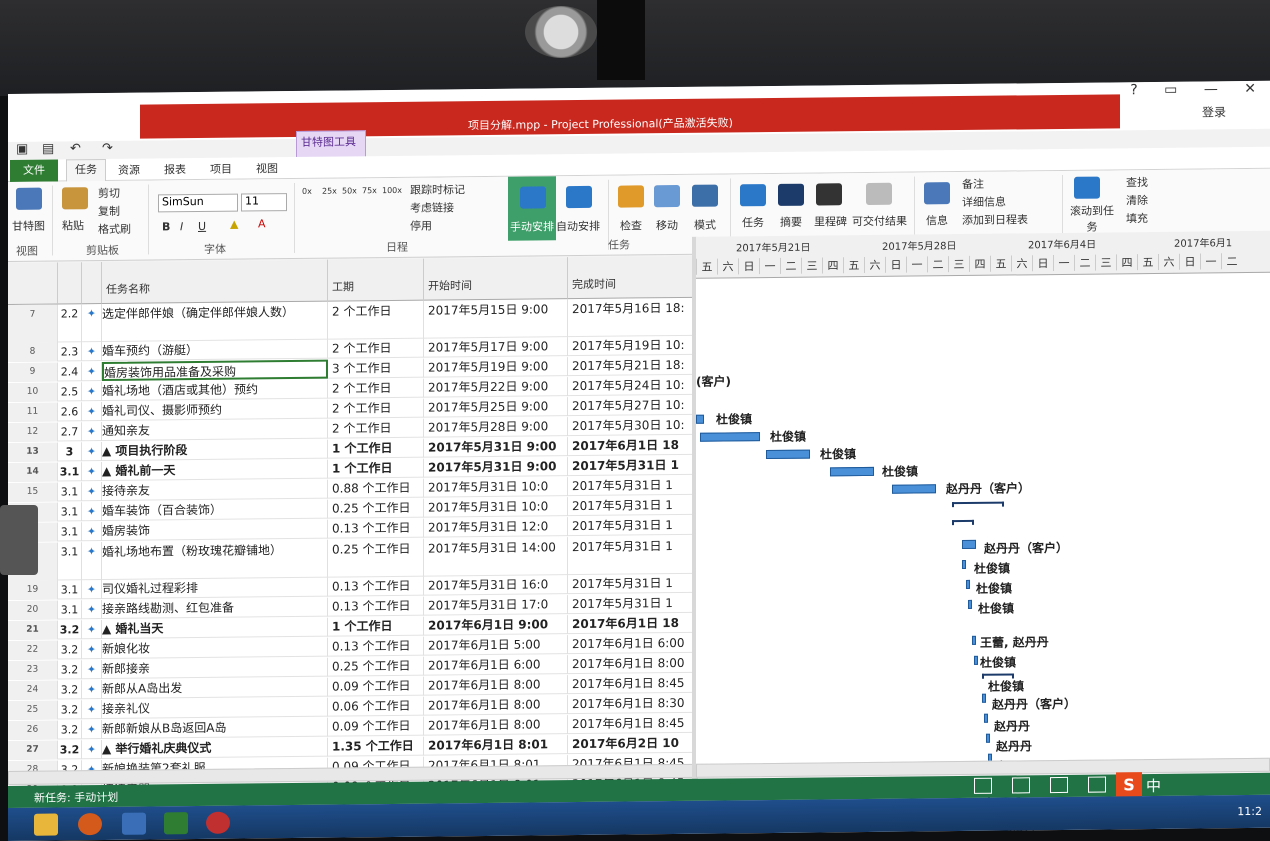  Describe the element at coordinates (76, 797) in the screenshot. I see `new-task-mode-status: 新任务: 手动计划` at that location.